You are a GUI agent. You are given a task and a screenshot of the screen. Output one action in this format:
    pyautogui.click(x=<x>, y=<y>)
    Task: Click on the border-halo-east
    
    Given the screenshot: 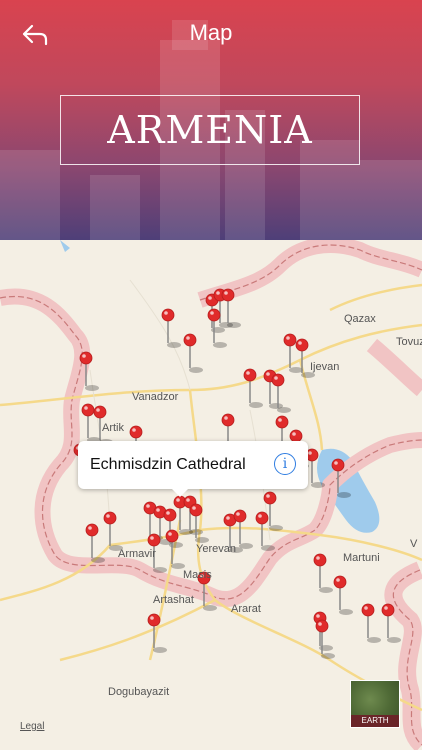 What is the action you would take?
    pyautogui.click(x=394, y=367)
    